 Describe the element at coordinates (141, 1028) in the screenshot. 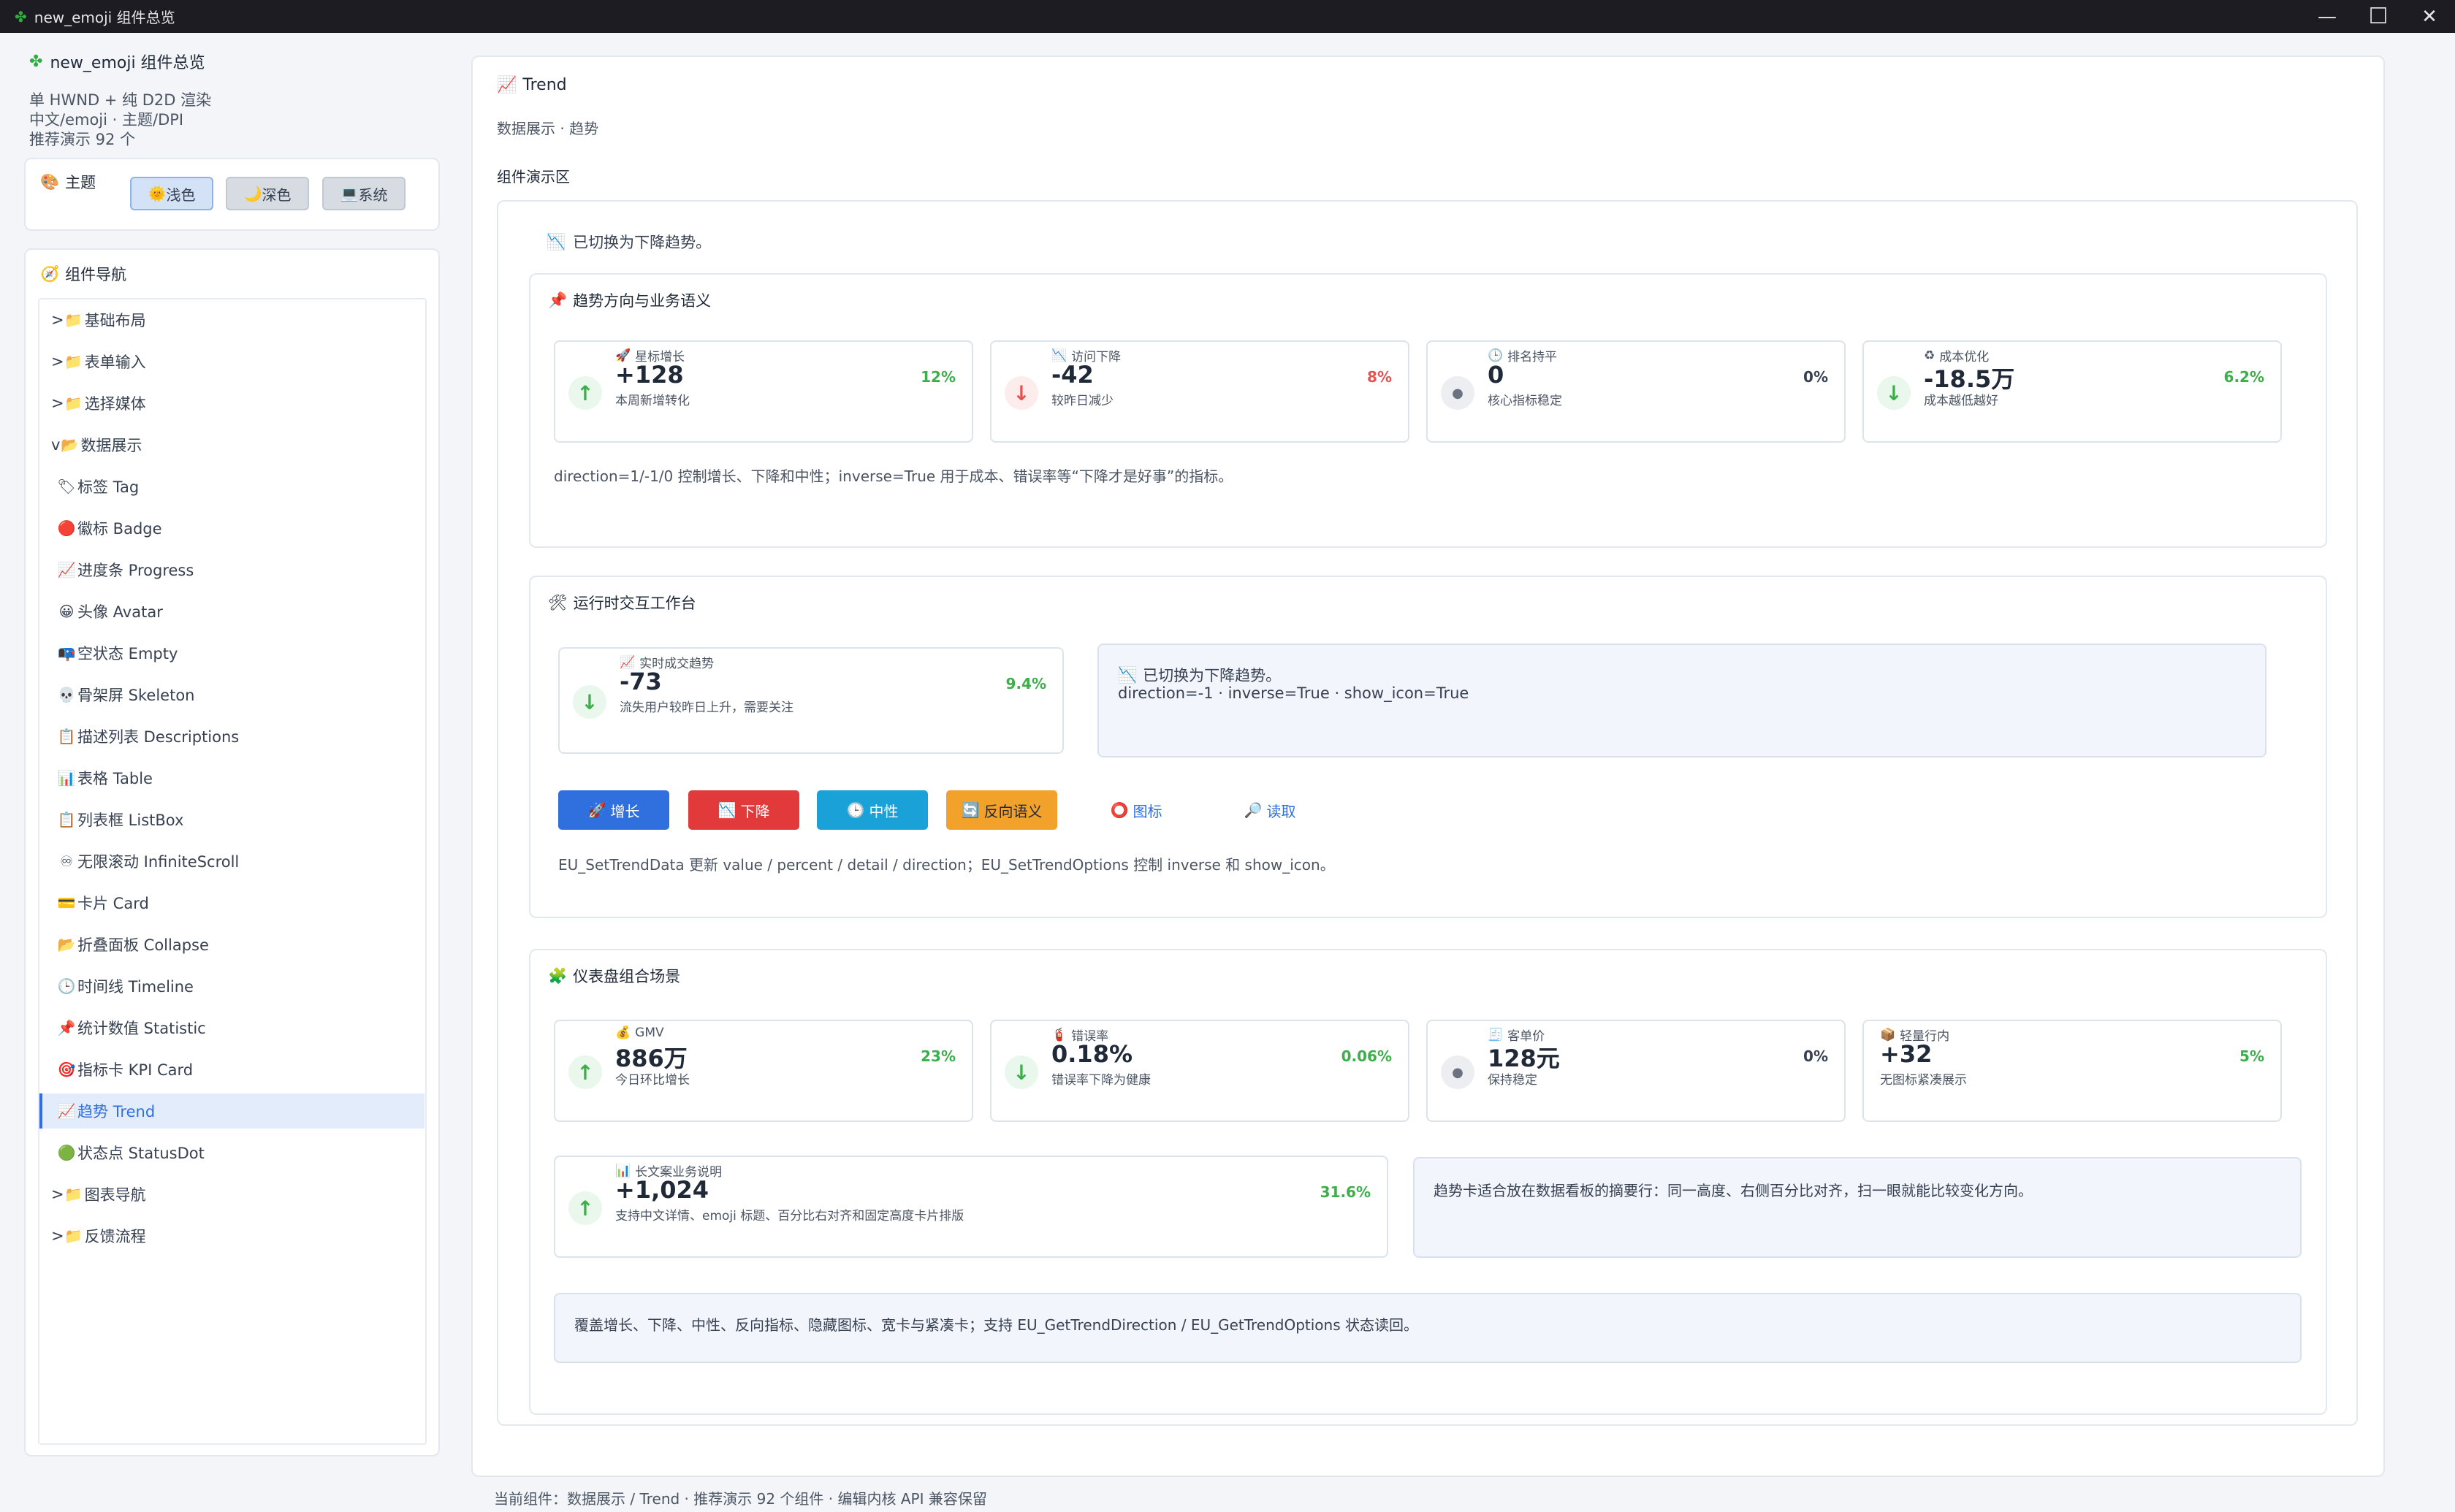

I see `nav-item-label: 统计数值 Statistic` at that location.